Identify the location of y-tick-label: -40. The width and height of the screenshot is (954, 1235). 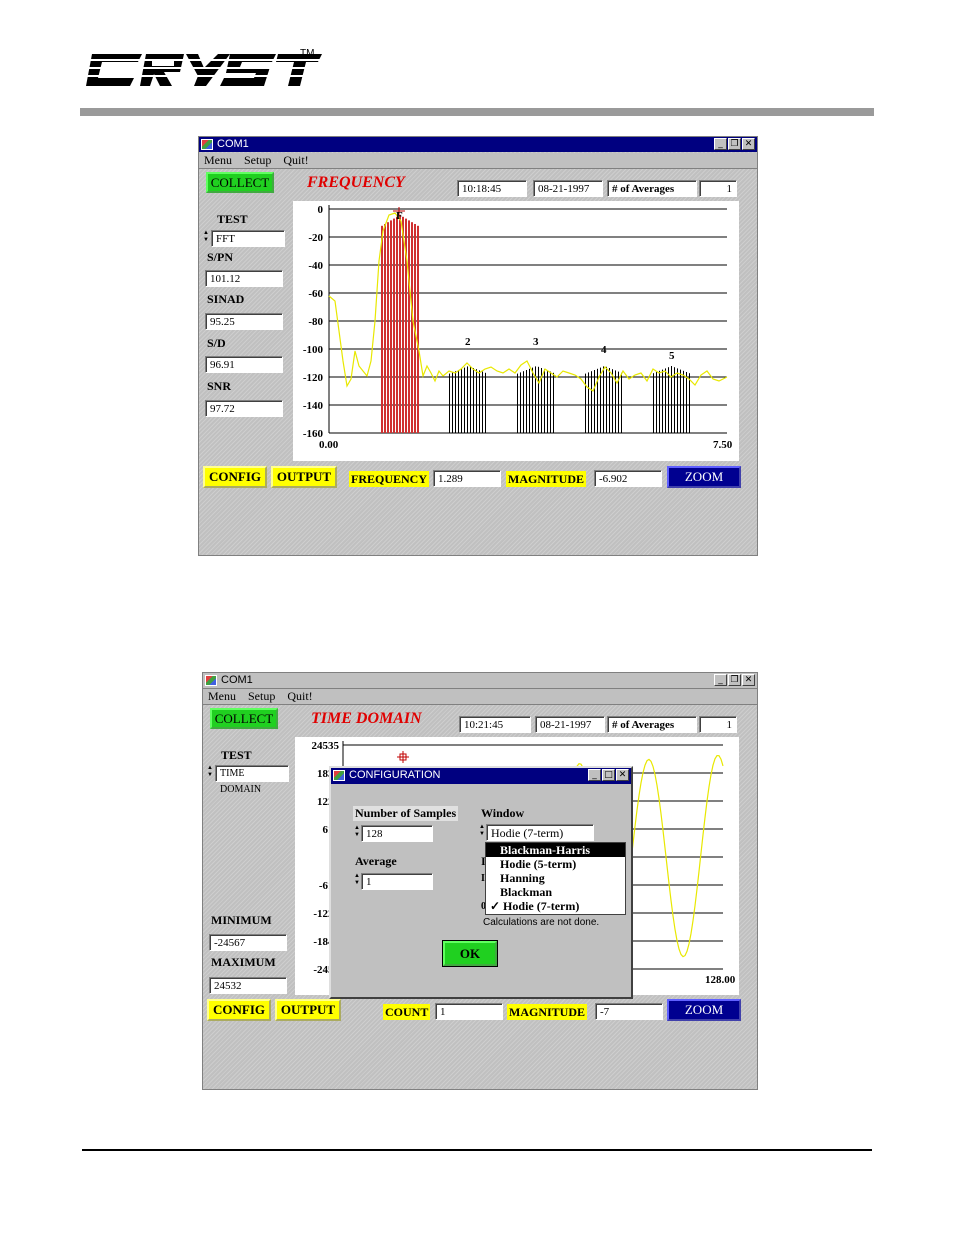
(315, 266).